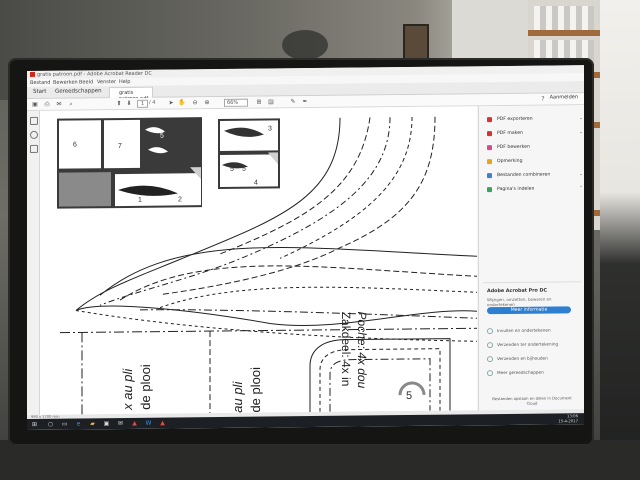 This screenshot has width=640, height=480. Describe the element at coordinates (515, 119) in the screenshot. I see `tool-label: PDF exporteren` at that location.